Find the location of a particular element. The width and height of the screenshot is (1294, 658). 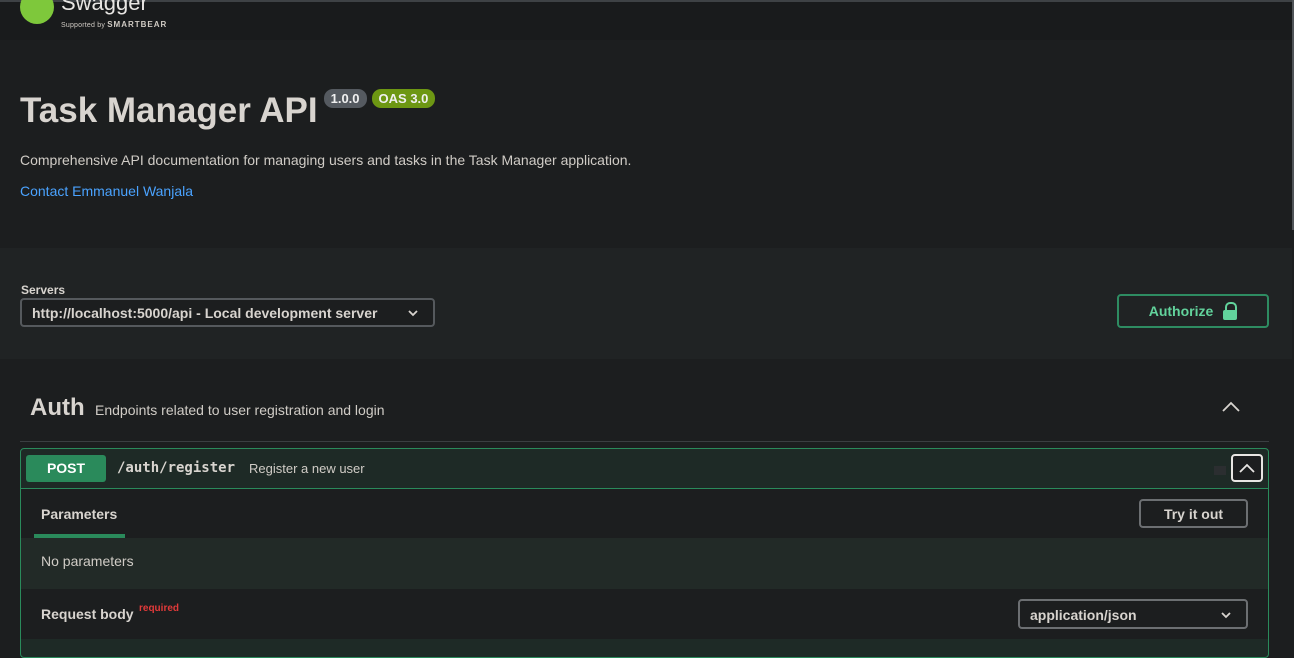

version-badge: 1.0.0 is located at coordinates (345, 98).